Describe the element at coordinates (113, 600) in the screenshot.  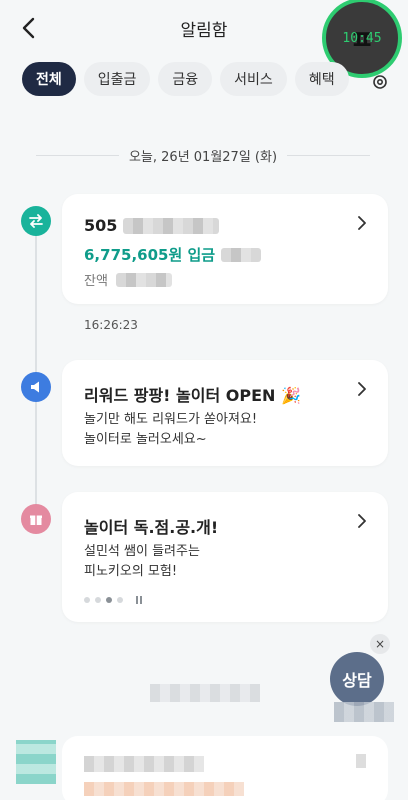
I see `carousel-indicator` at that location.